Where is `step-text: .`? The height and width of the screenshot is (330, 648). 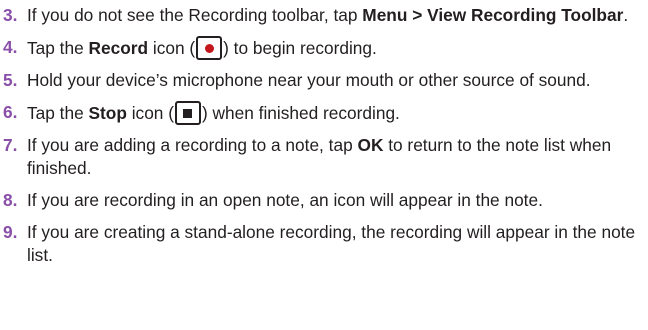
step-text: . is located at coordinates (626, 15).